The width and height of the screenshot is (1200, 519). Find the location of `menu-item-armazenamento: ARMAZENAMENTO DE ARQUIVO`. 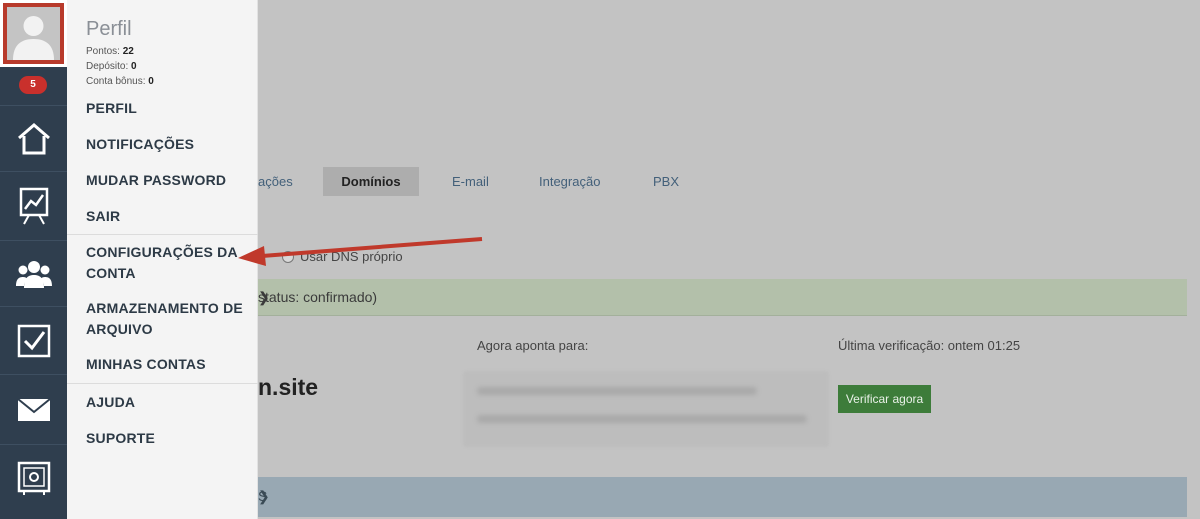

menu-item-armazenamento: ARMAZENAMENTO DE ARQUIVO is located at coordinates (168, 319).